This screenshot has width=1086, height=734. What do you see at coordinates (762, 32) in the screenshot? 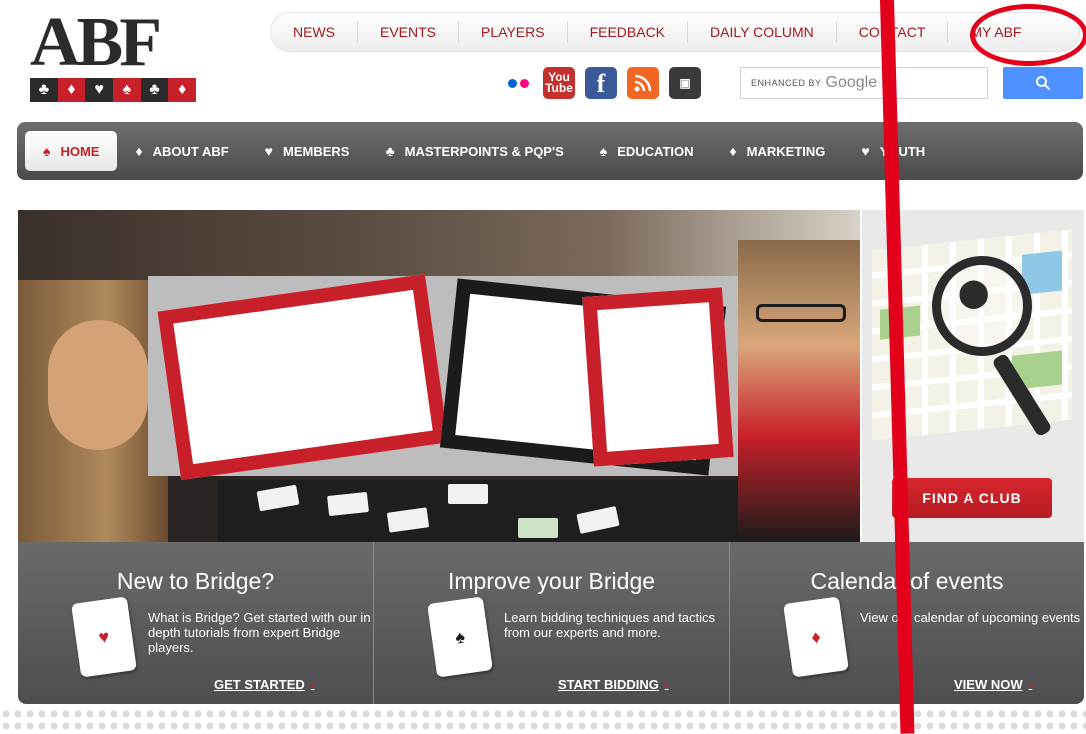
I see `top-nav-daily-column: DAILY COLUMN` at bounding box center [762, 32].